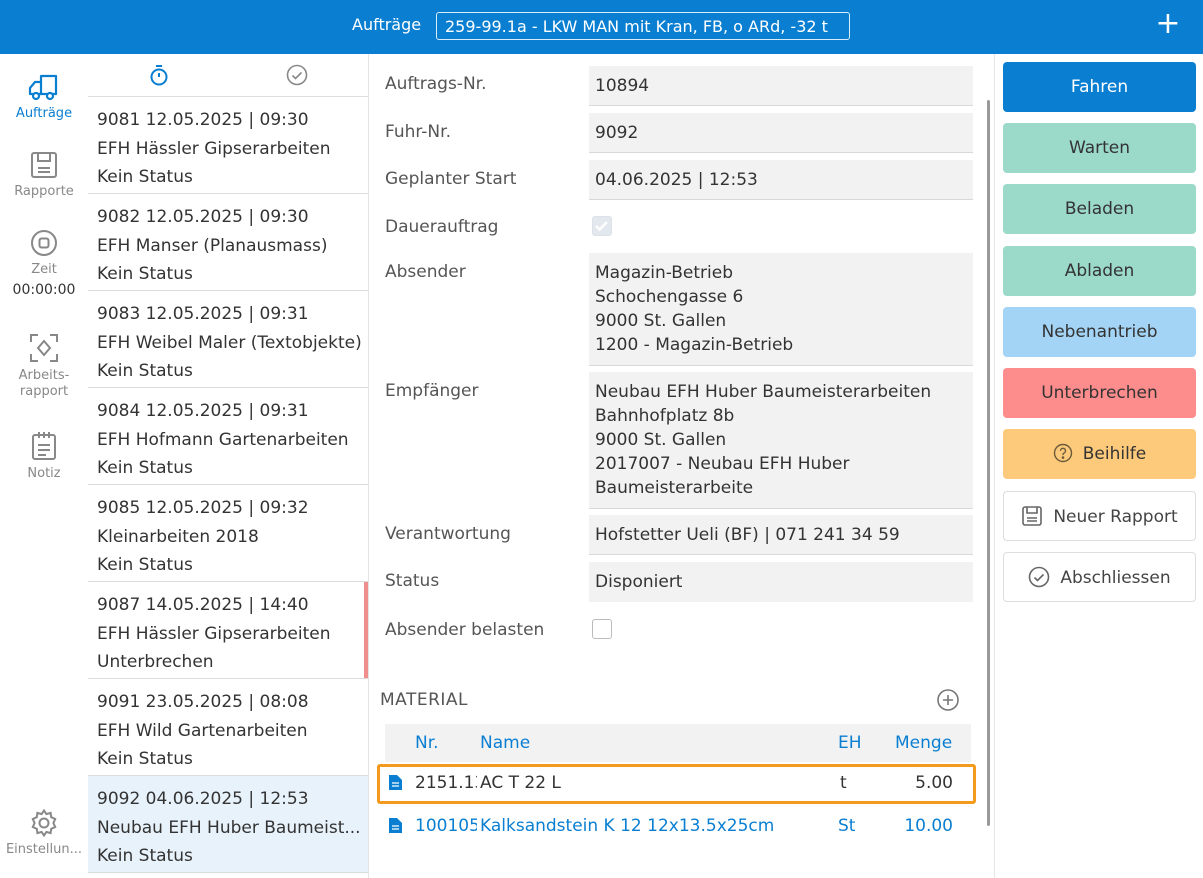 Image resolution: width=1203 pixels, height=878 pixels. I want to click on load-button: Beladen, so click(1099, 209).